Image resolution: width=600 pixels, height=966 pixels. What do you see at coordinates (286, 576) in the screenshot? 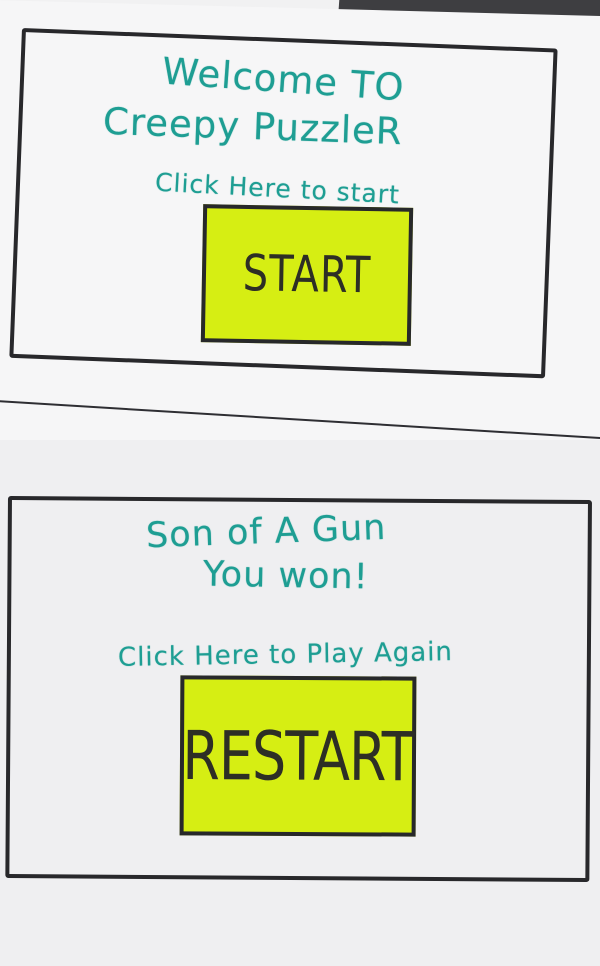
I see `win-title-line2: You won!` at bounding box center [286, 576].